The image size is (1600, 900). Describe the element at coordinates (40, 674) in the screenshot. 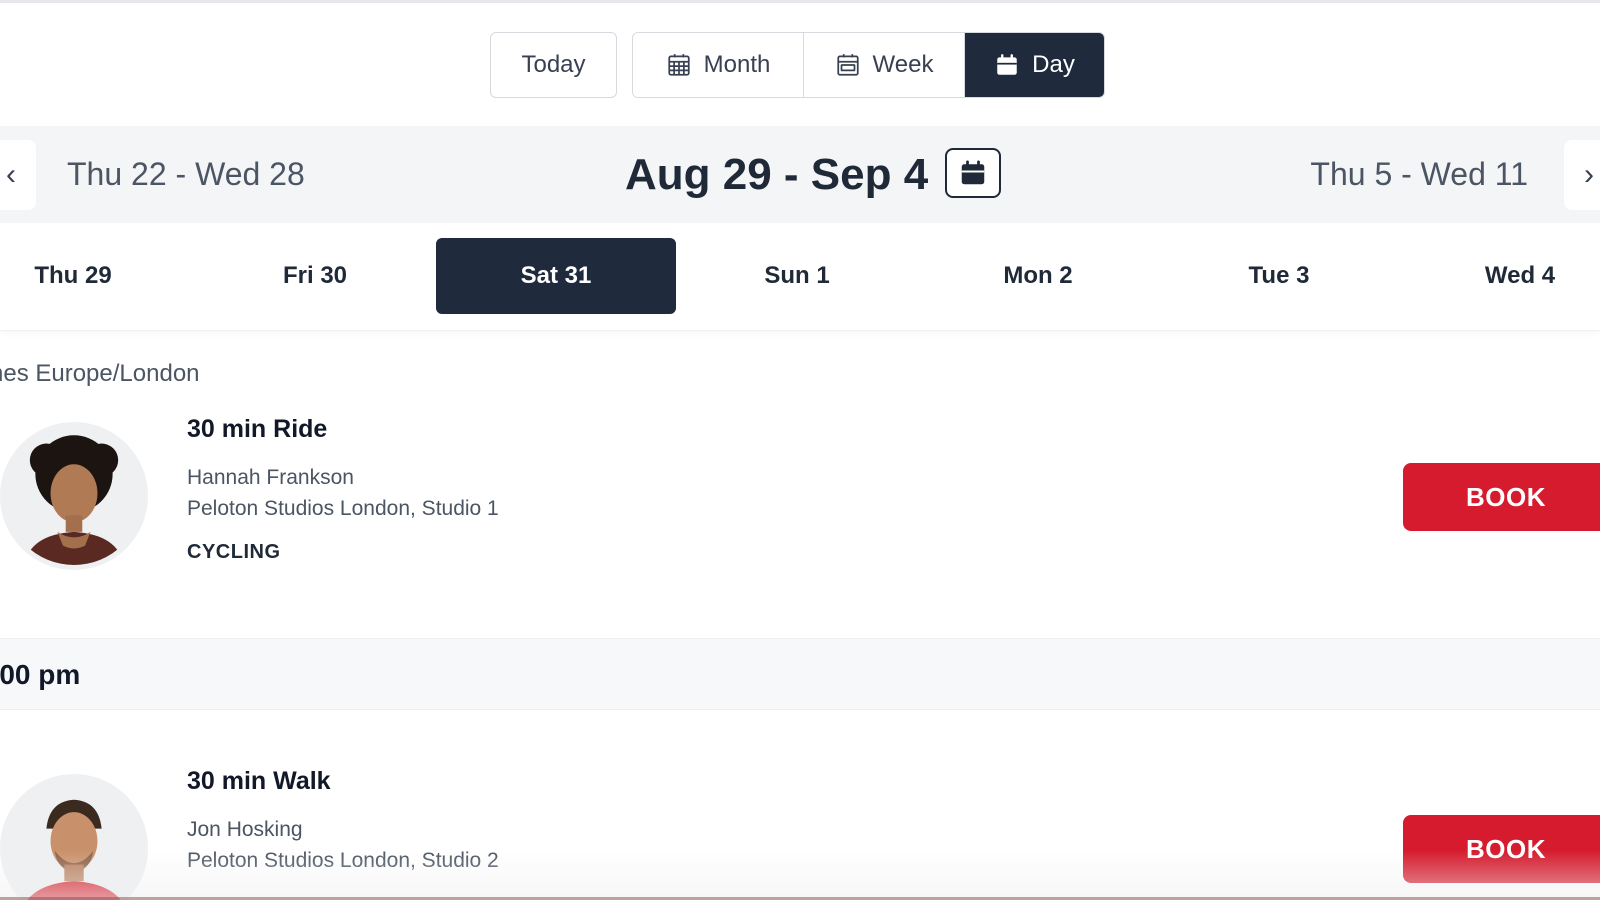

I see `time-slot-label: :00 pm` at that location.